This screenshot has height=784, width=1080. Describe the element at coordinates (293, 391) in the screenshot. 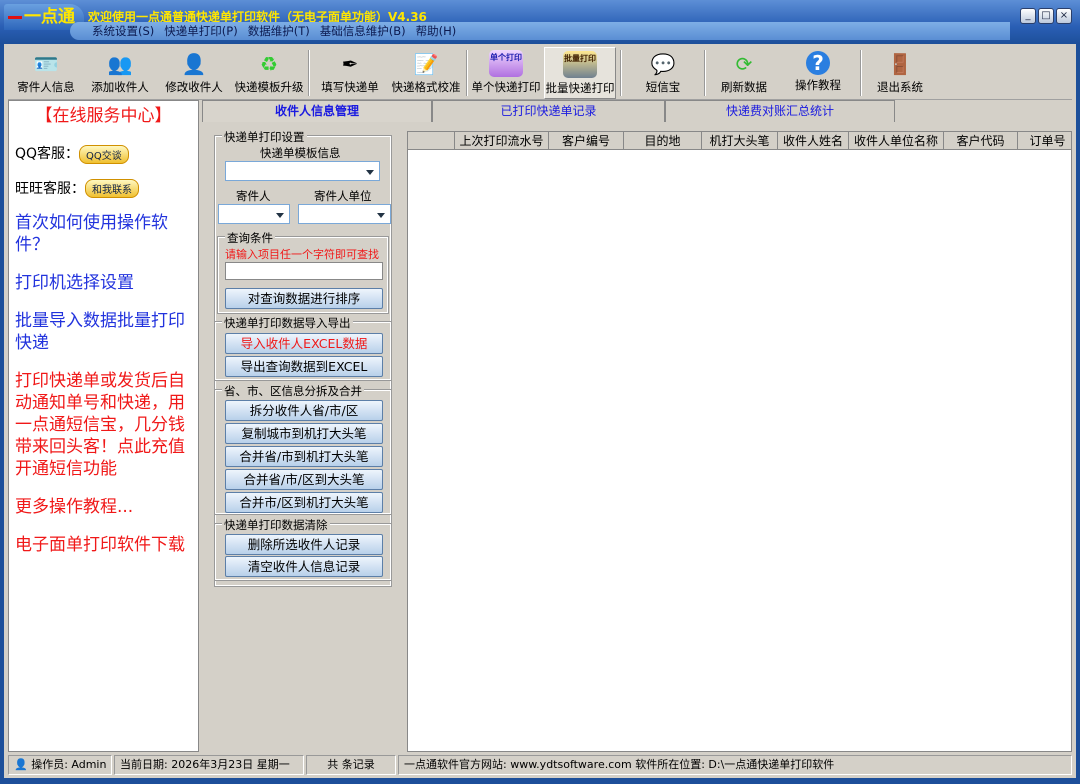

I see `group-title: 省、市、区信息分拆及合并` at that location.